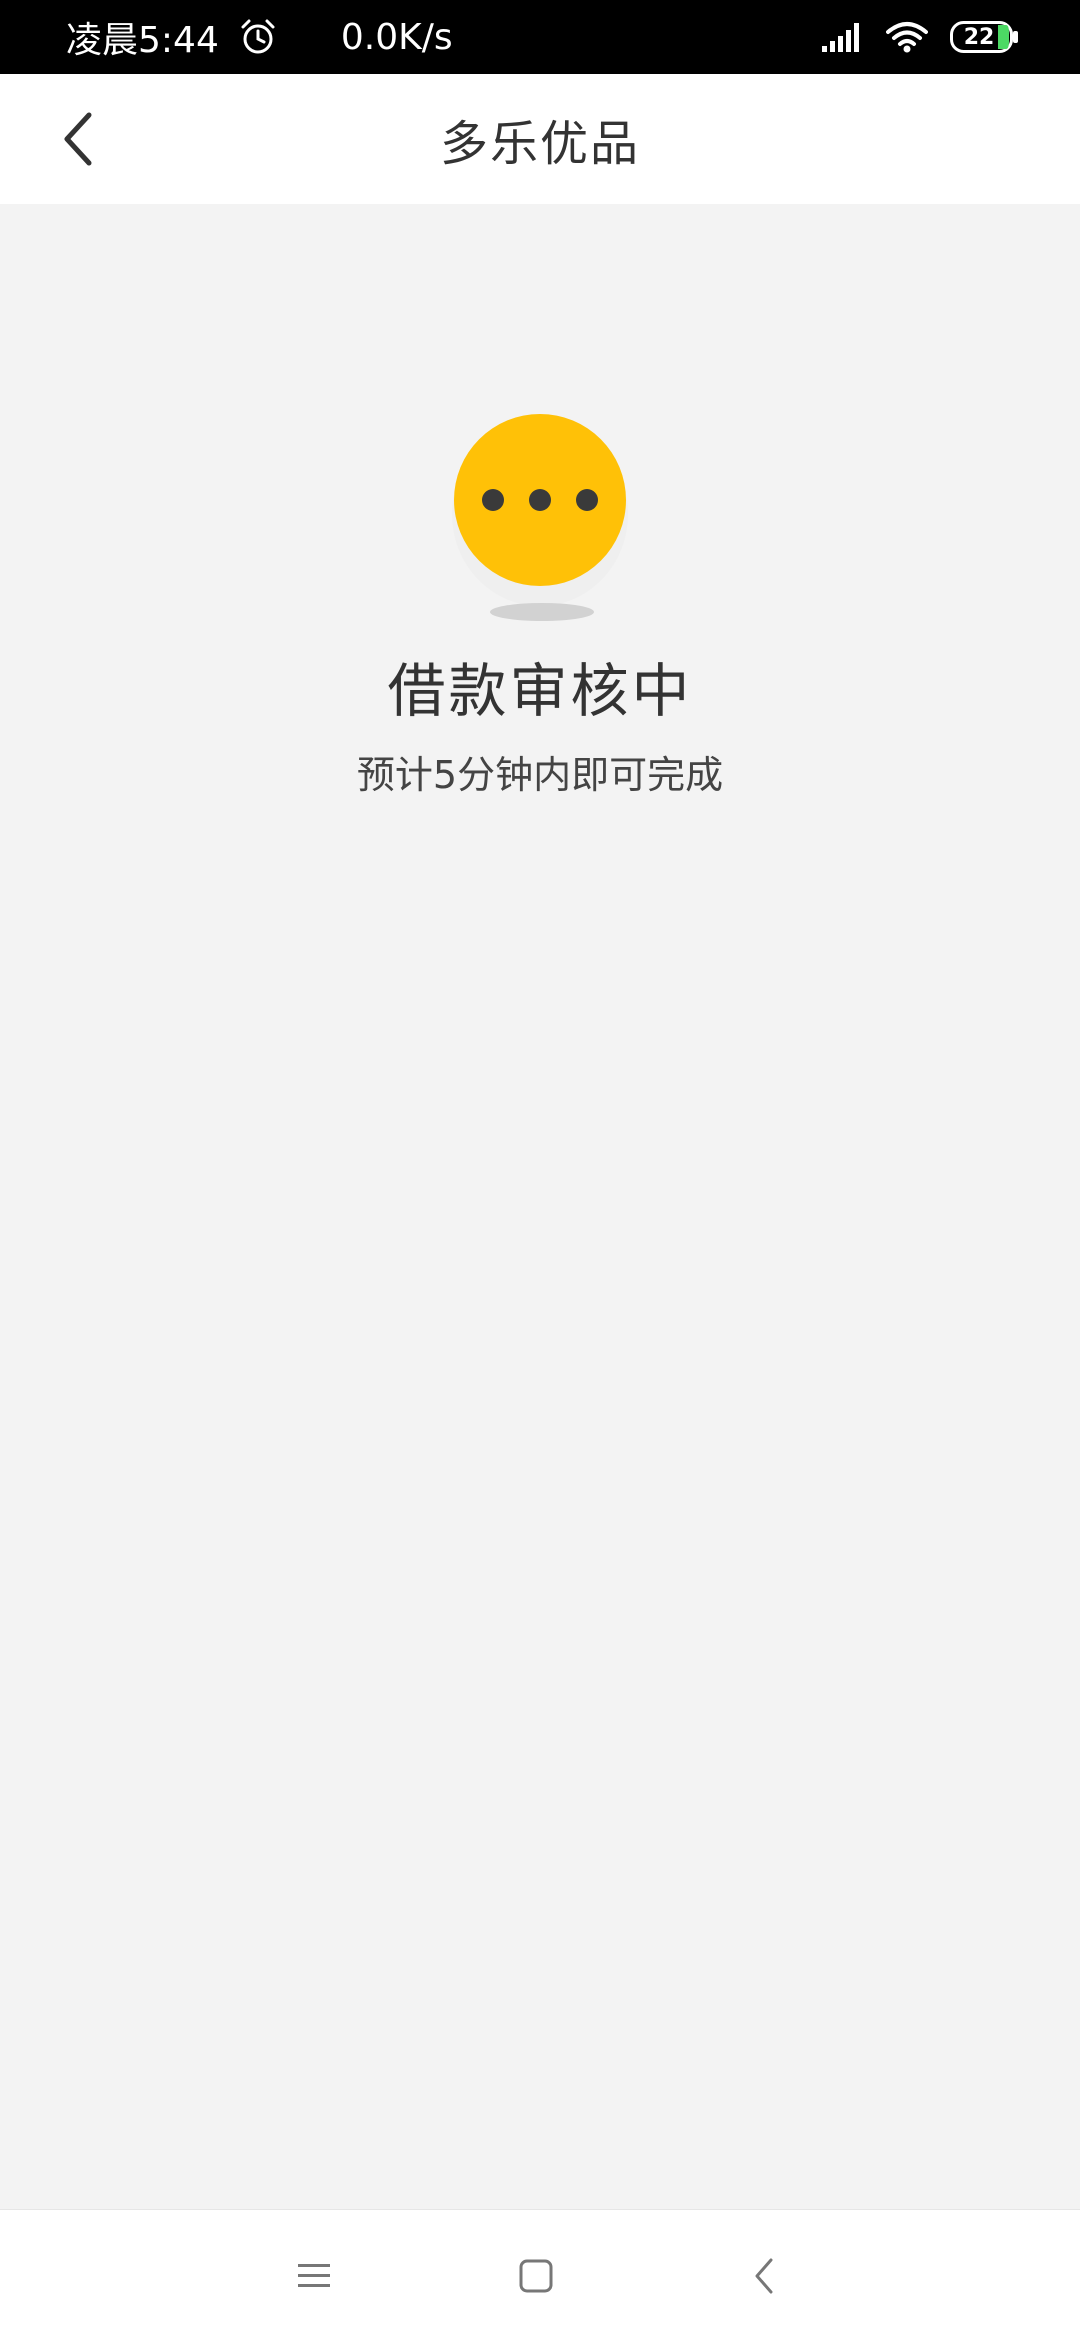 This screenshot has width=1080, height=2340. I want to click on chevron-left-icon, so click(764, 2276).